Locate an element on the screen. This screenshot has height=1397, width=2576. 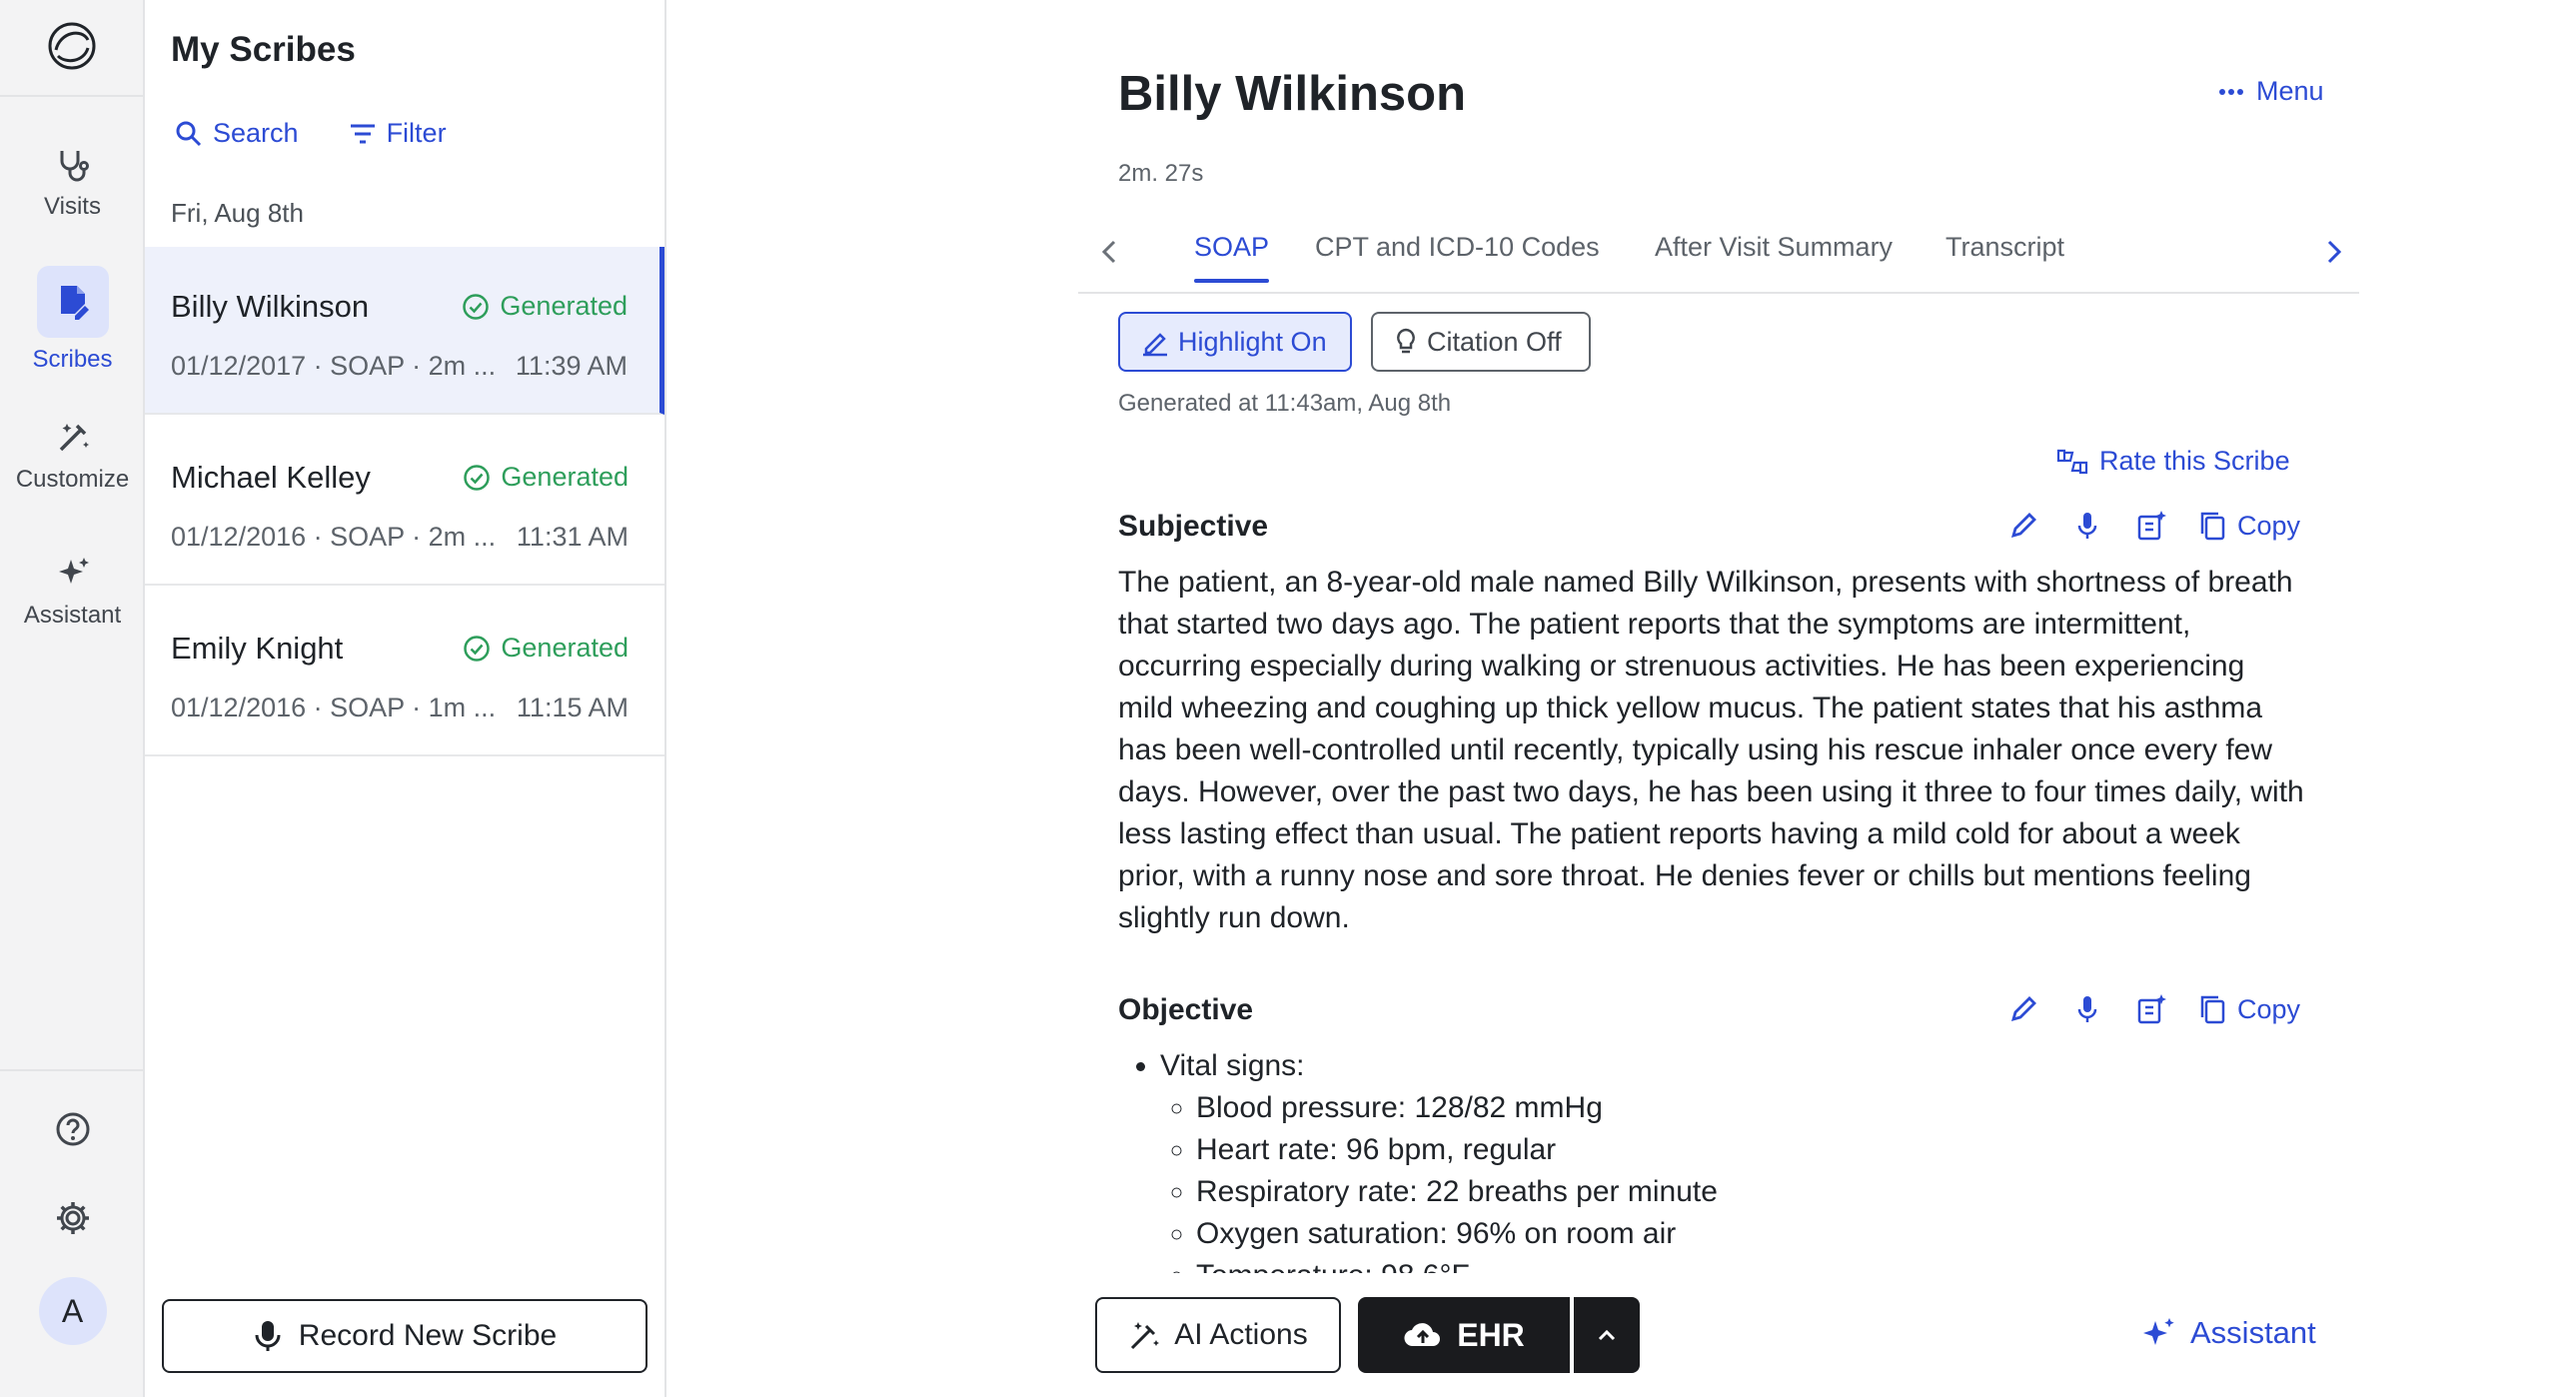
ehr-button: EHR is located at coordinates (1464, 1335).